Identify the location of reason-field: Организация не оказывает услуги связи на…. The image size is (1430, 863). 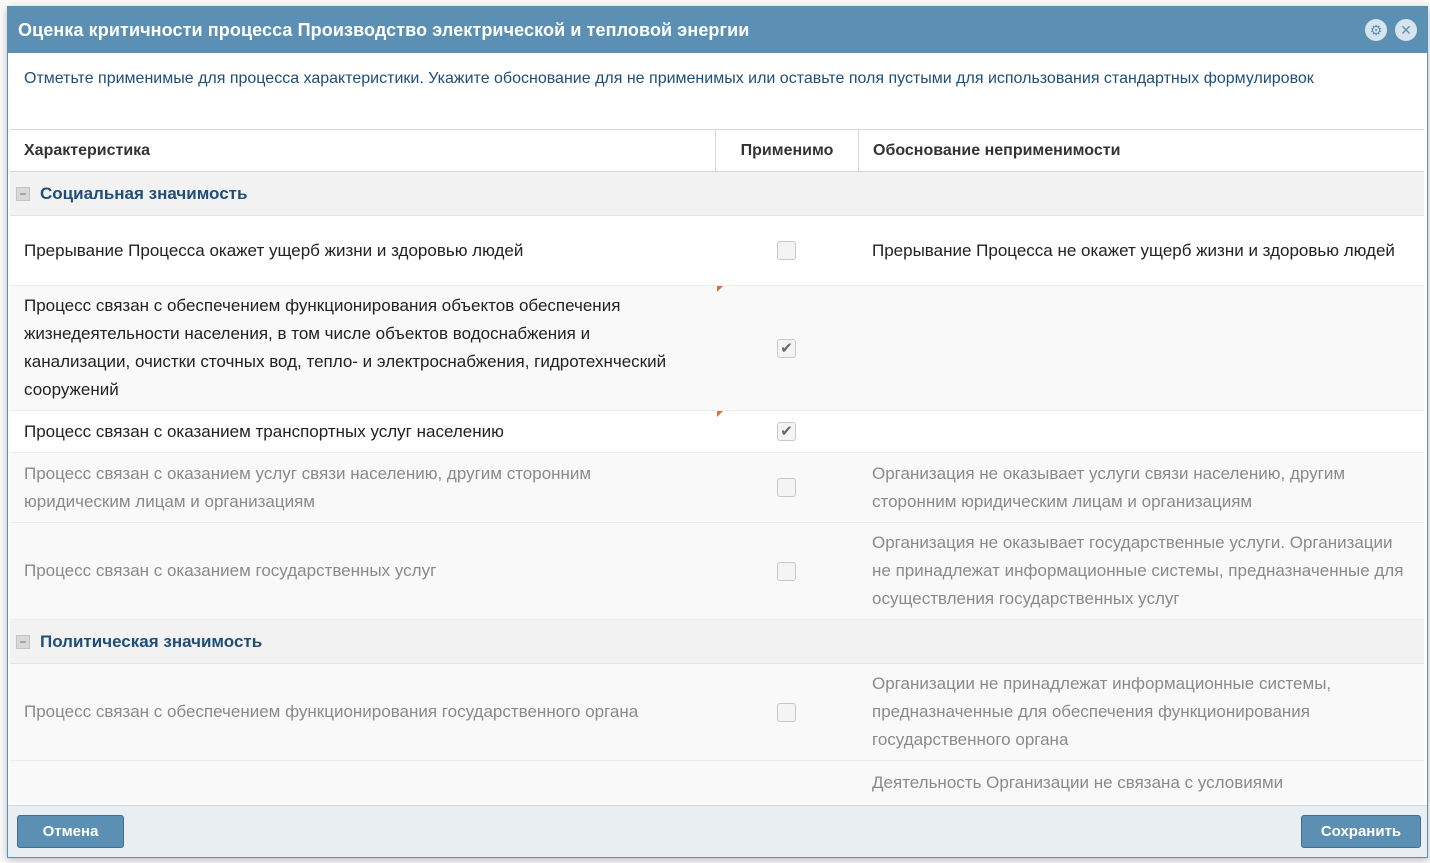
(1141, 487).